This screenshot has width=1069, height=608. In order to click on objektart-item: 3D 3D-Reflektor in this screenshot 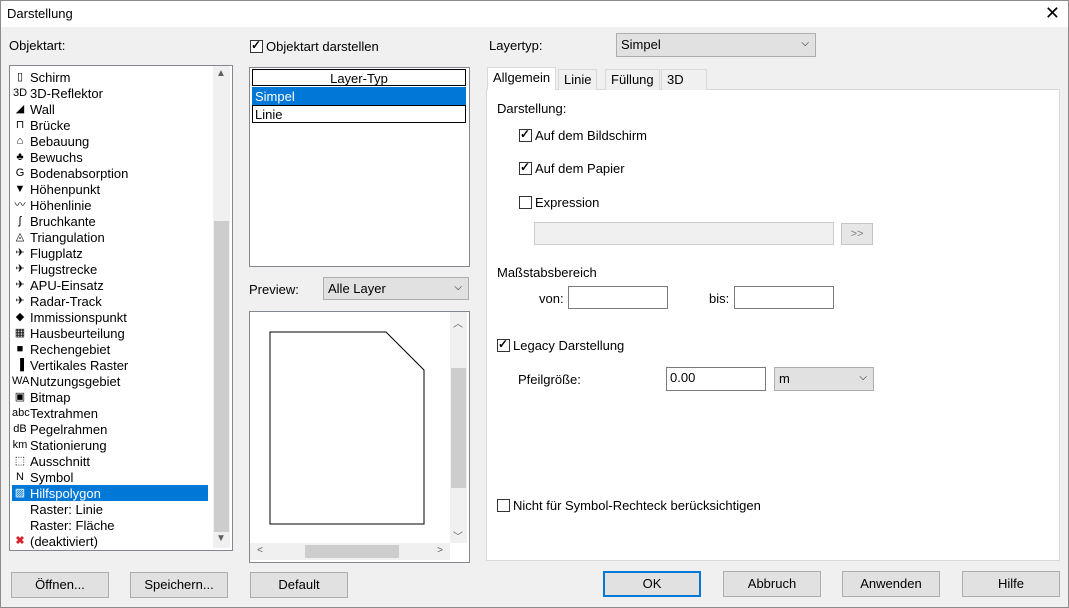, I will do `click(110, 93)`.